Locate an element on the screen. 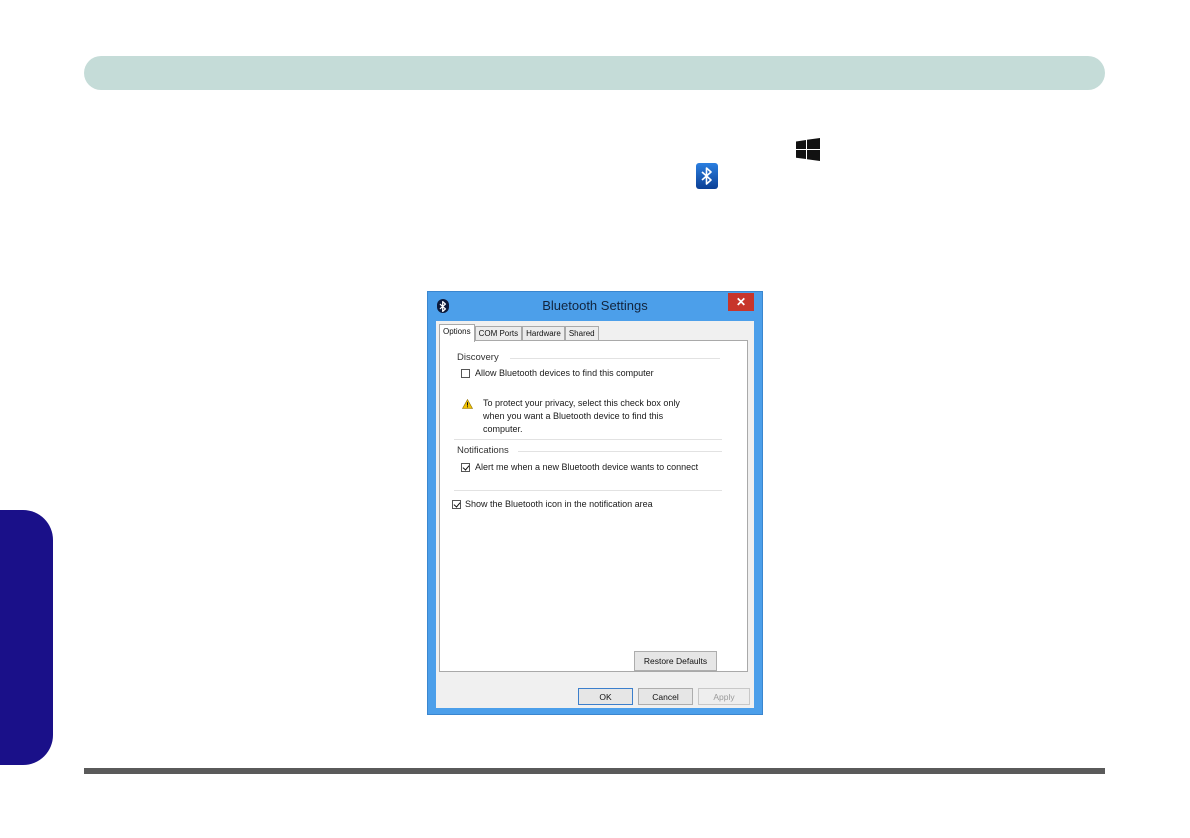 The height and width of the screenshot is (838, 1190). dialog-titlebar: Bluetooth Settings ✕ is located at coordinates (595, 306).